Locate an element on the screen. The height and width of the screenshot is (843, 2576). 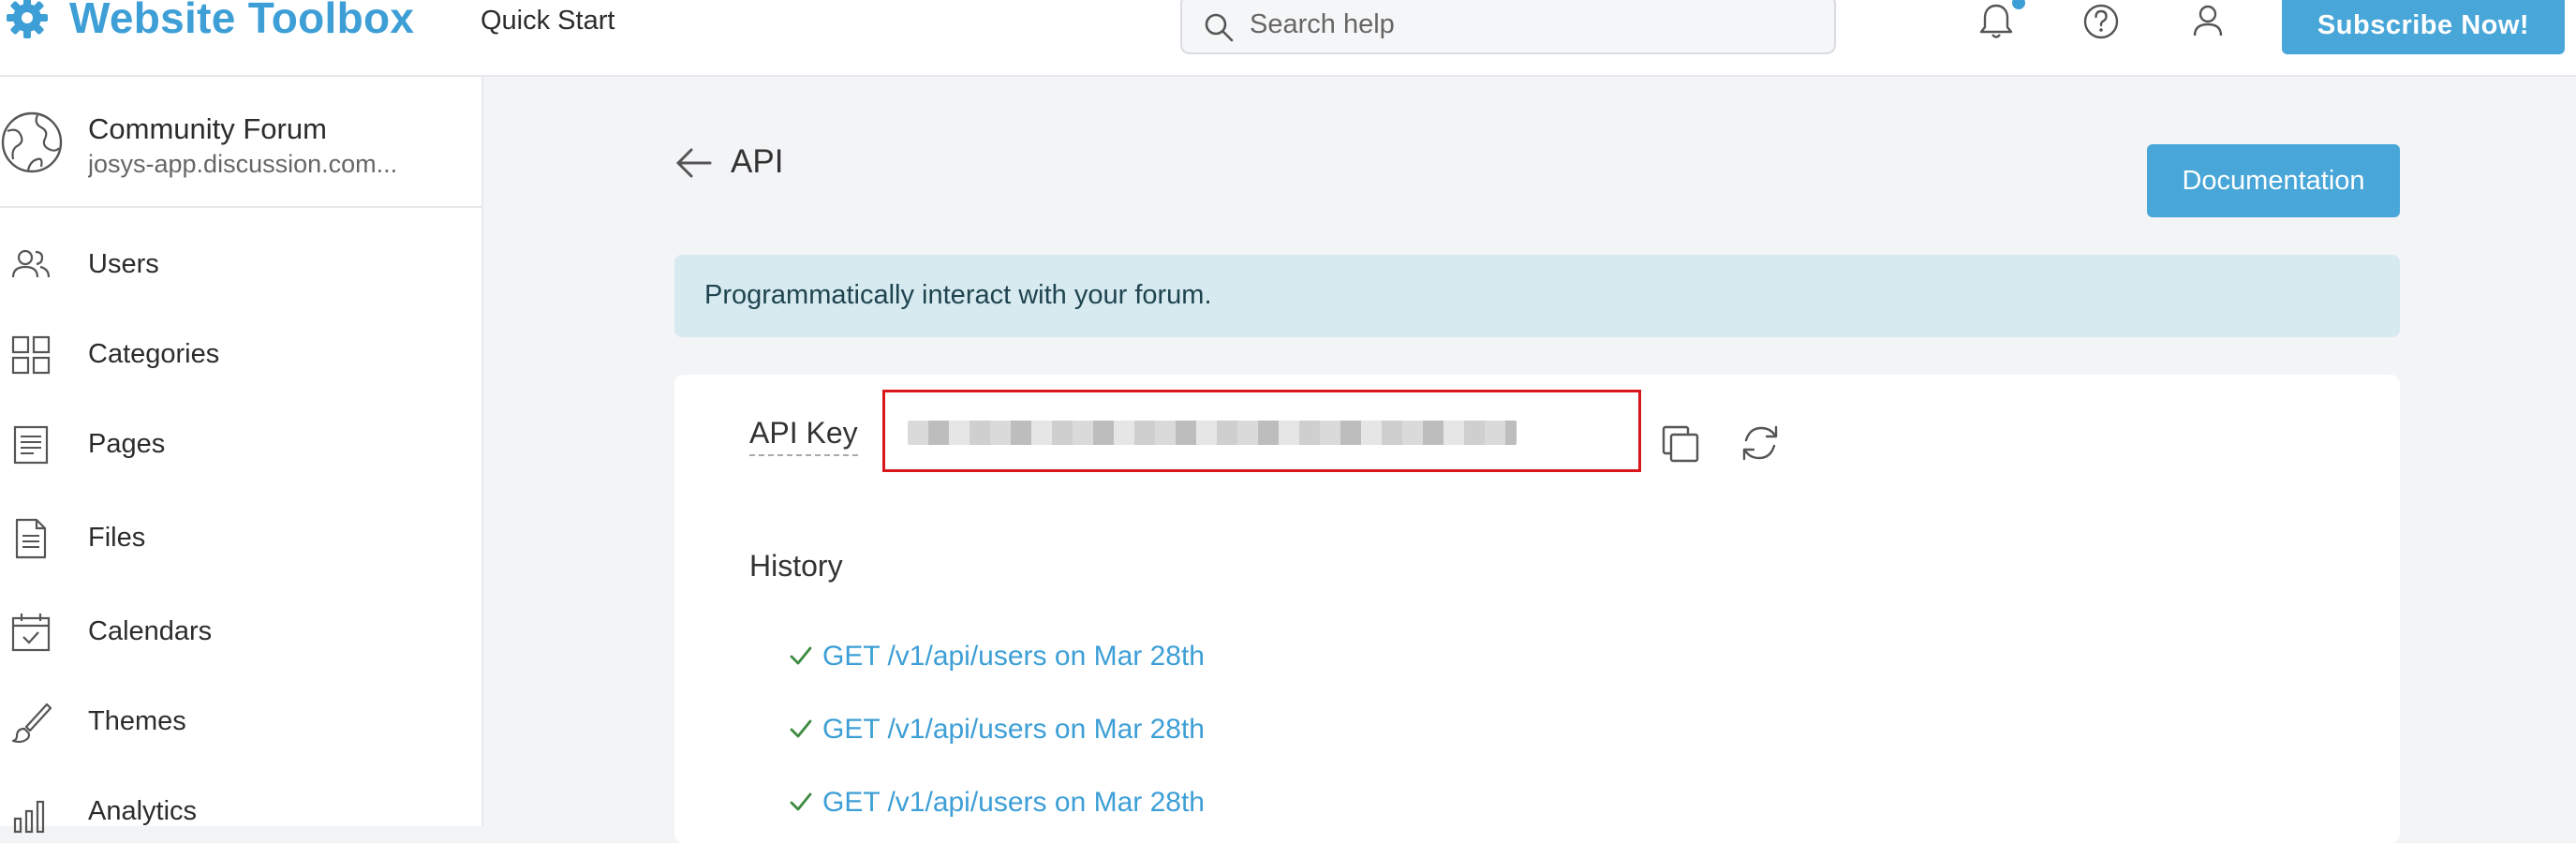
globe-icon is located at coordinates (32, 142).